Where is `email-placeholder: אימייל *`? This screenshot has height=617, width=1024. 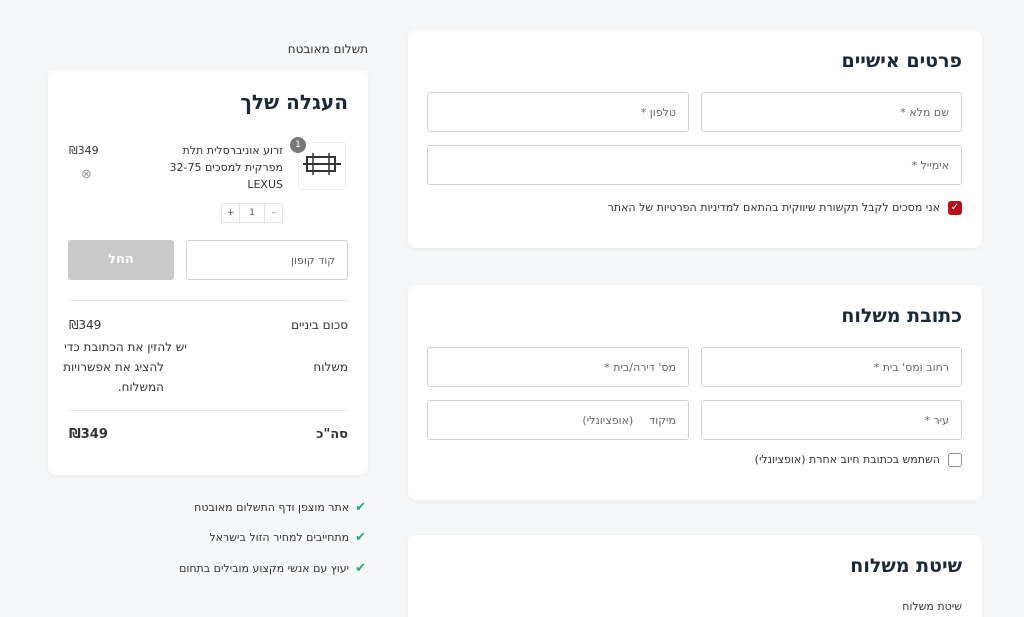 email-placeholder: אימייל * is located at coordinates (930, 165).